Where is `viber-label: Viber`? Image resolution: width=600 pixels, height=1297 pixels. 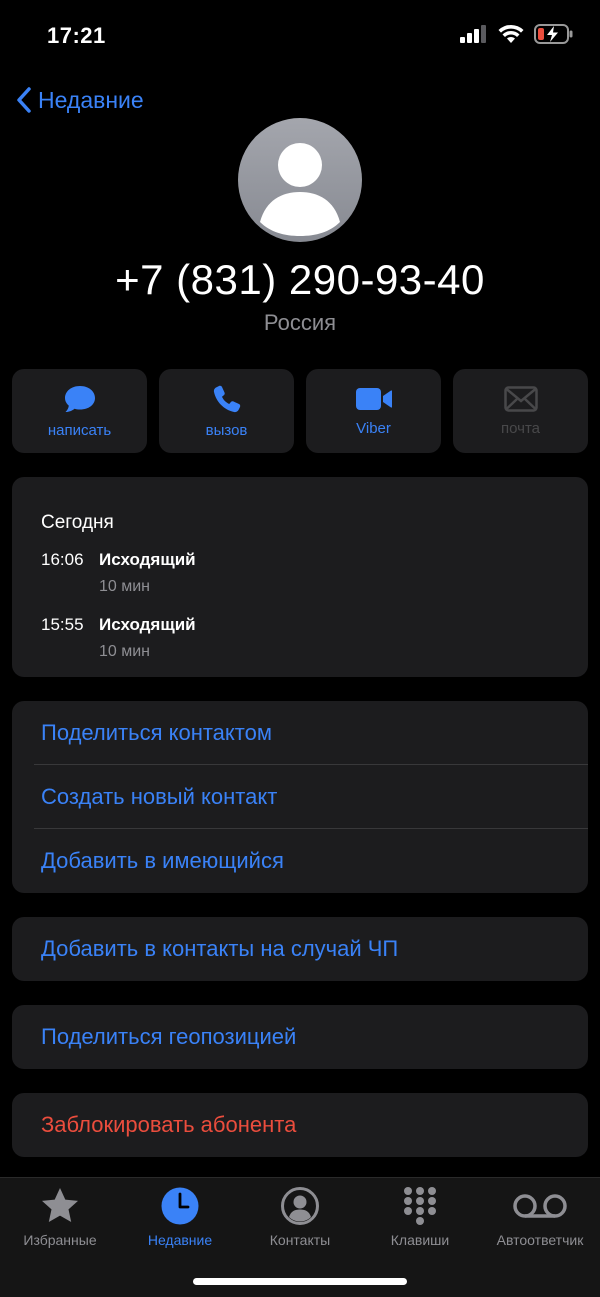 viber-label: Viber is located at coordinates (373, 428).